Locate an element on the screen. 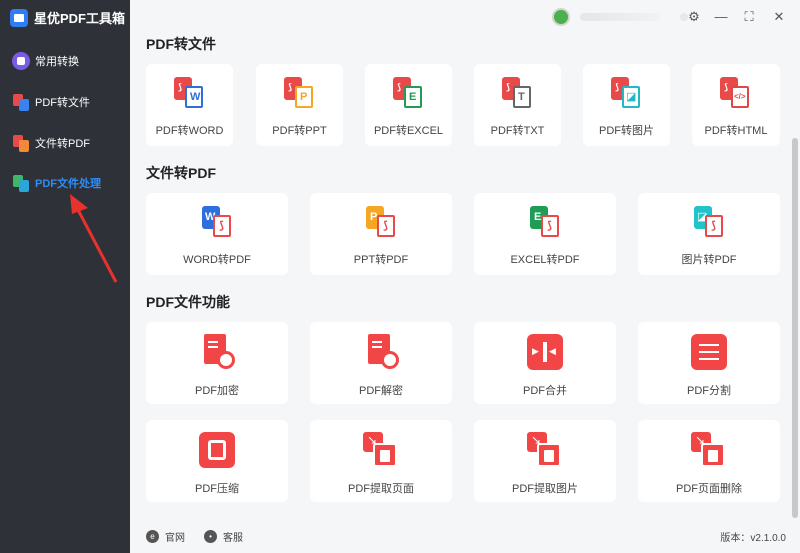 The image size is (800, 553). card-pdf-decrypt: PDF解密 is located at coordinates (381, 363).